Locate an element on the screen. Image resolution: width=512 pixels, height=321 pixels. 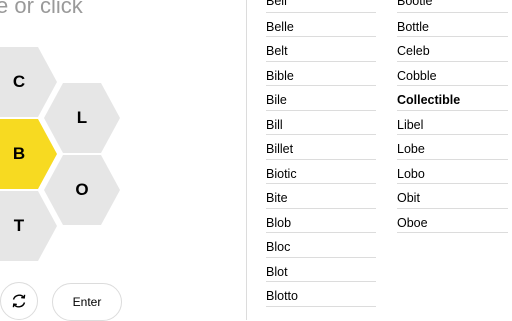
found-word: Cobble is located at coordinates (452, 74).